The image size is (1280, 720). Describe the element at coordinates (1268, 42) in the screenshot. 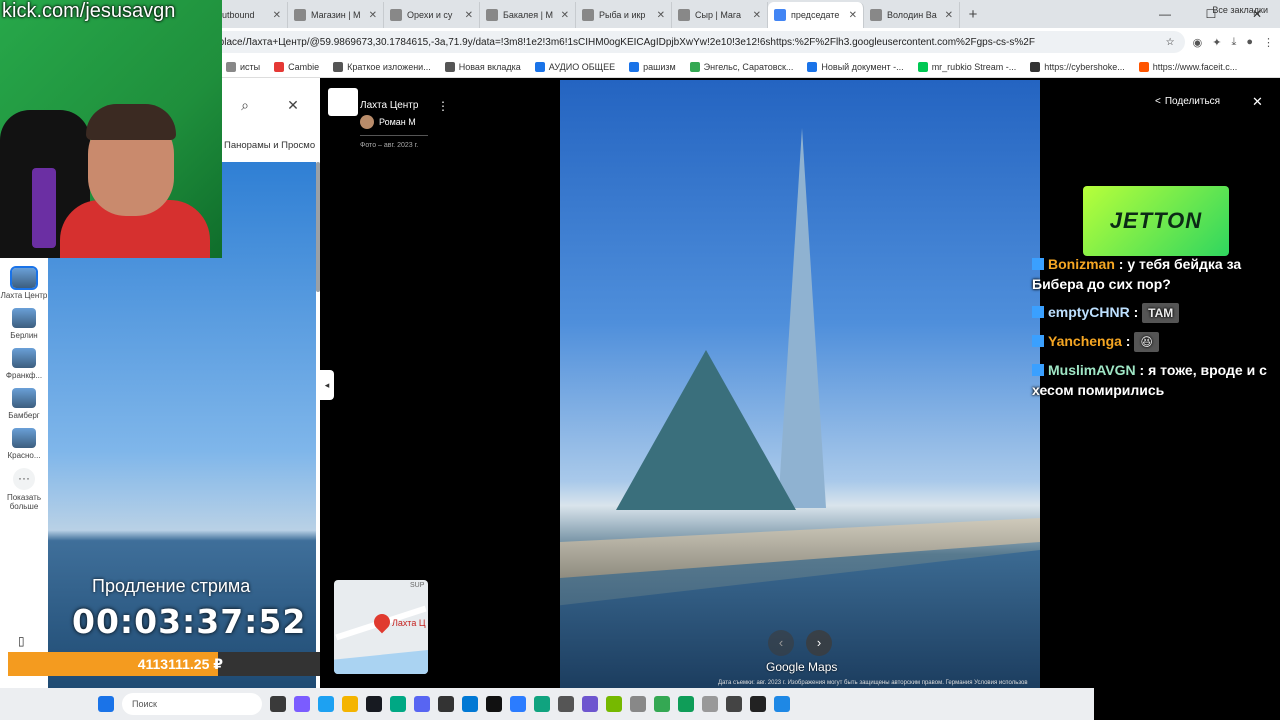

I see `menu-icon: ⋮` at that location.